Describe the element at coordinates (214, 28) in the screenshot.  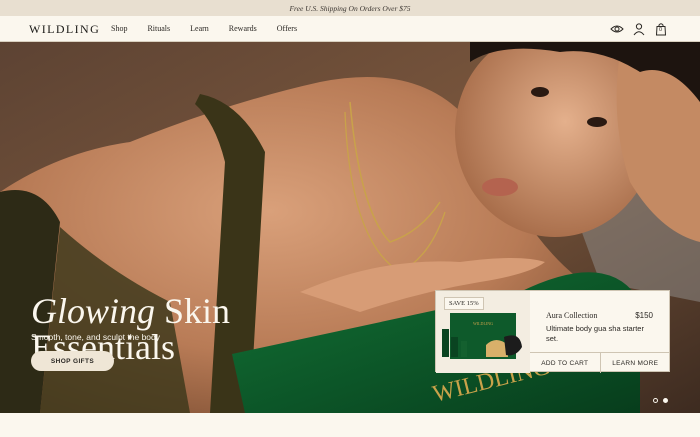
I see `main-menu: Shop Rituals Learn Rewards Offers` at that location.